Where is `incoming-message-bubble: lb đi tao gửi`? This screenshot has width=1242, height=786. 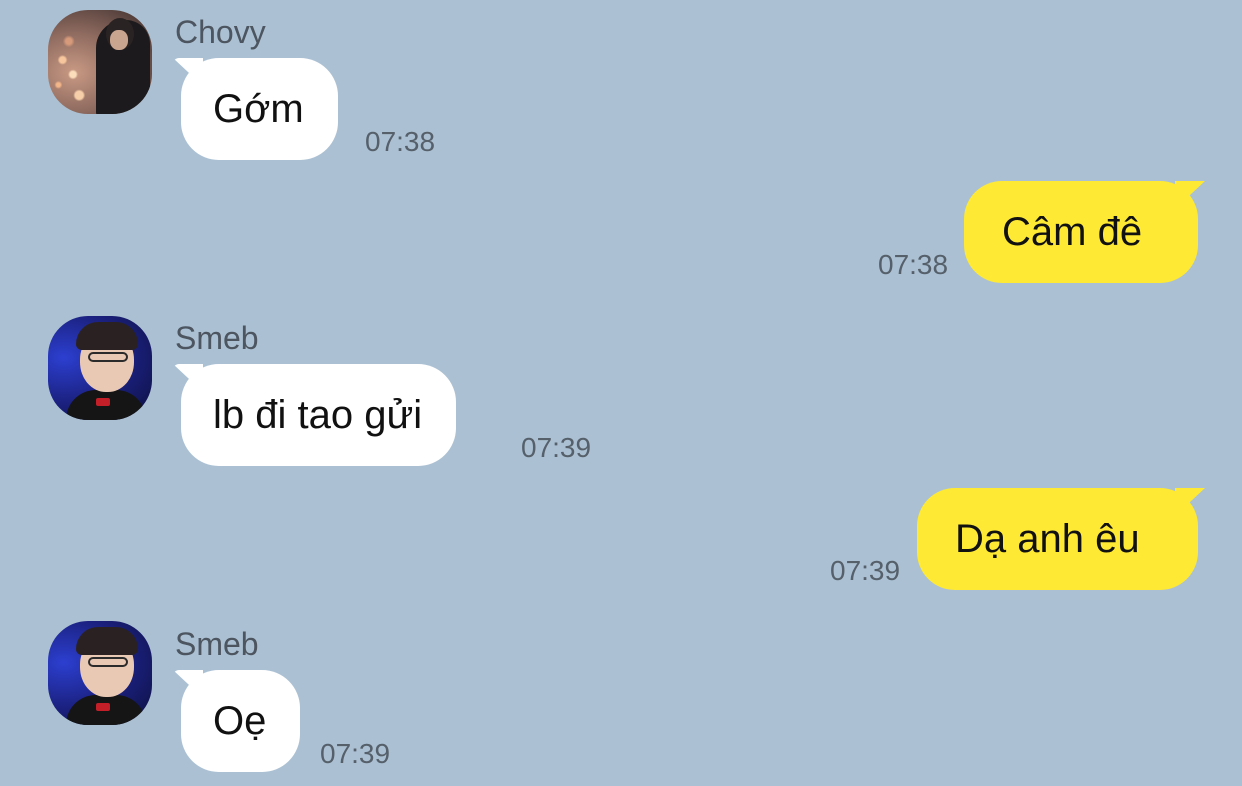 incoming-message-bubble: lb đi tao gửi is located at coordinates (319, 415).